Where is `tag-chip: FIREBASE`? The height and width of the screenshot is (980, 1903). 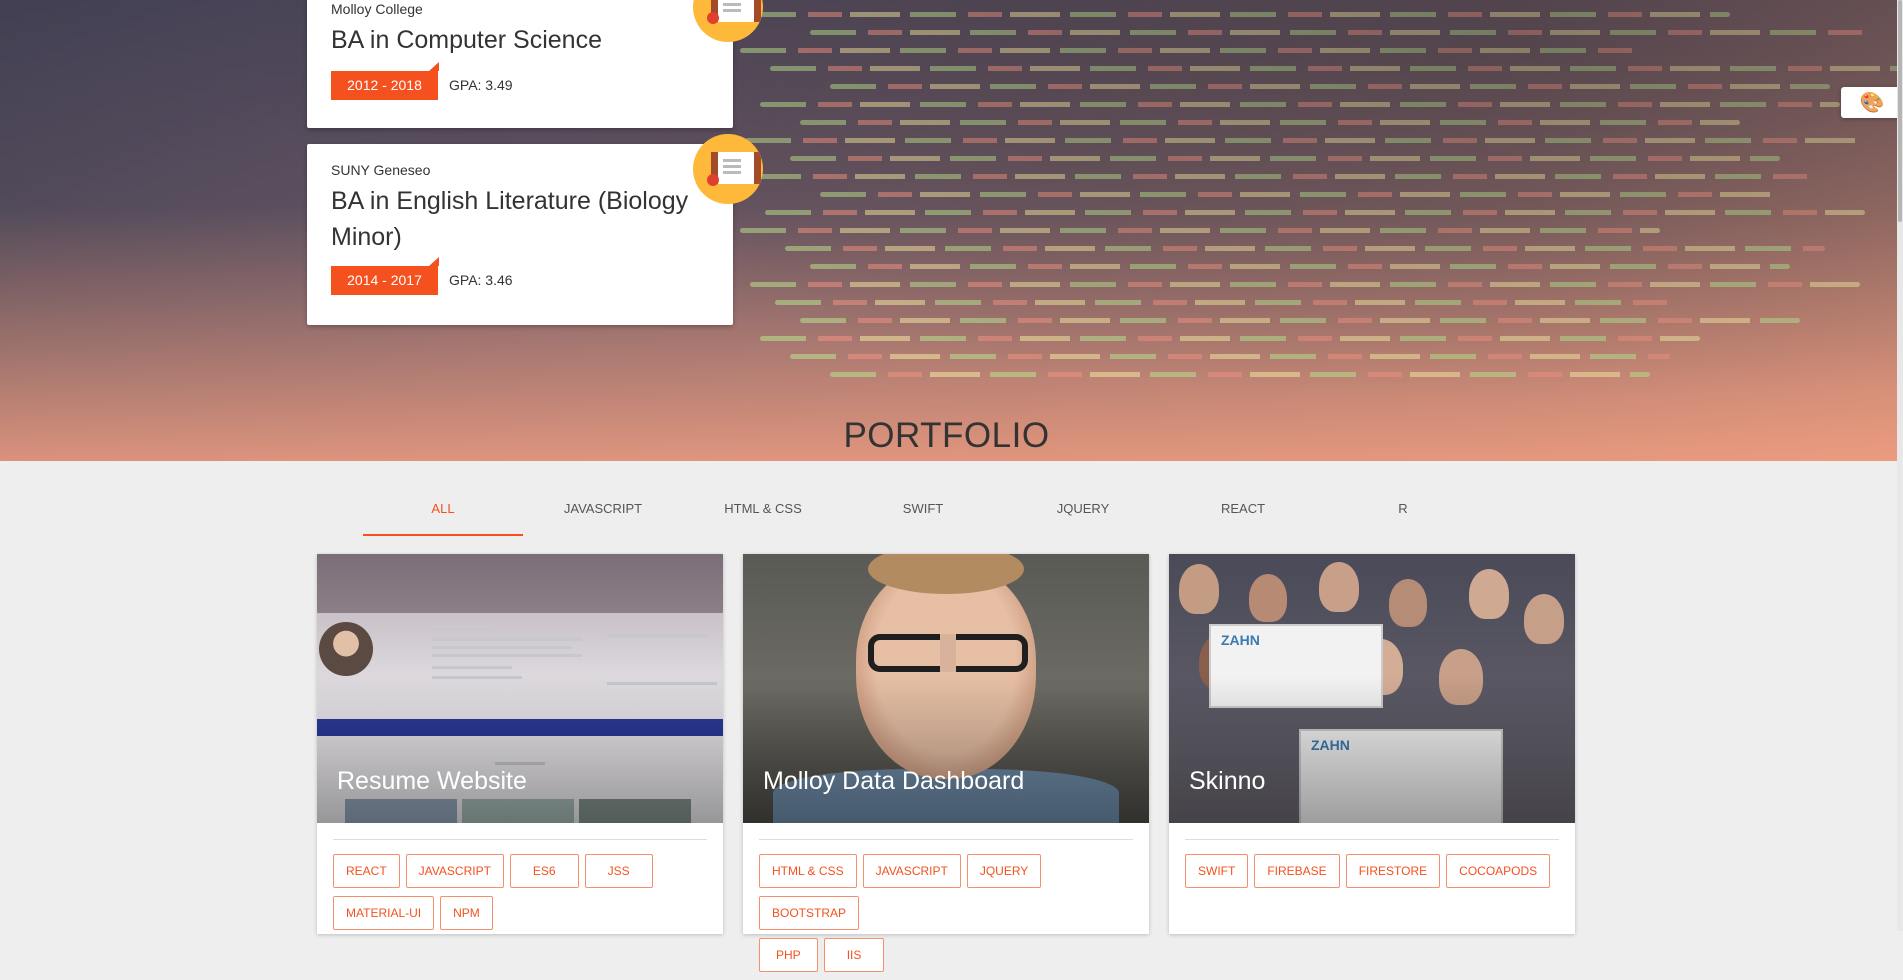
tag-chip: FIREBASE is located at coordinates (1297, 871).